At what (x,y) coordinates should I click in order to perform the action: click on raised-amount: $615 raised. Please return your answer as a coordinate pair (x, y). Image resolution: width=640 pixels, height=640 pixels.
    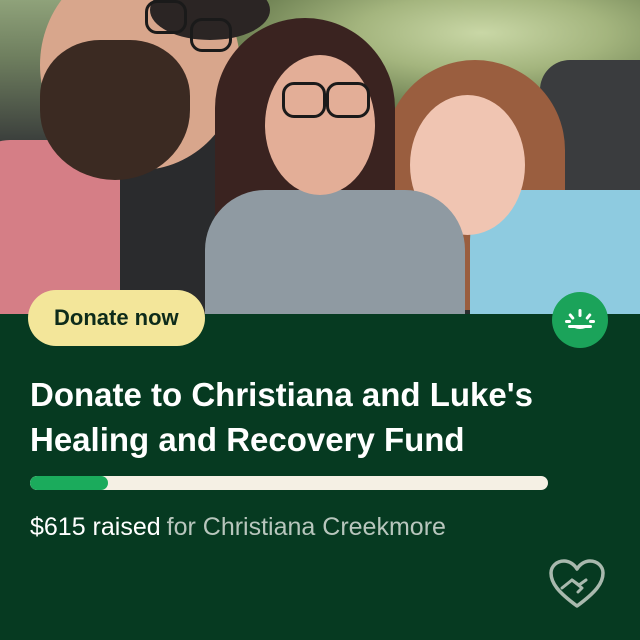
    Looking at the image, I should click on (95, 527).